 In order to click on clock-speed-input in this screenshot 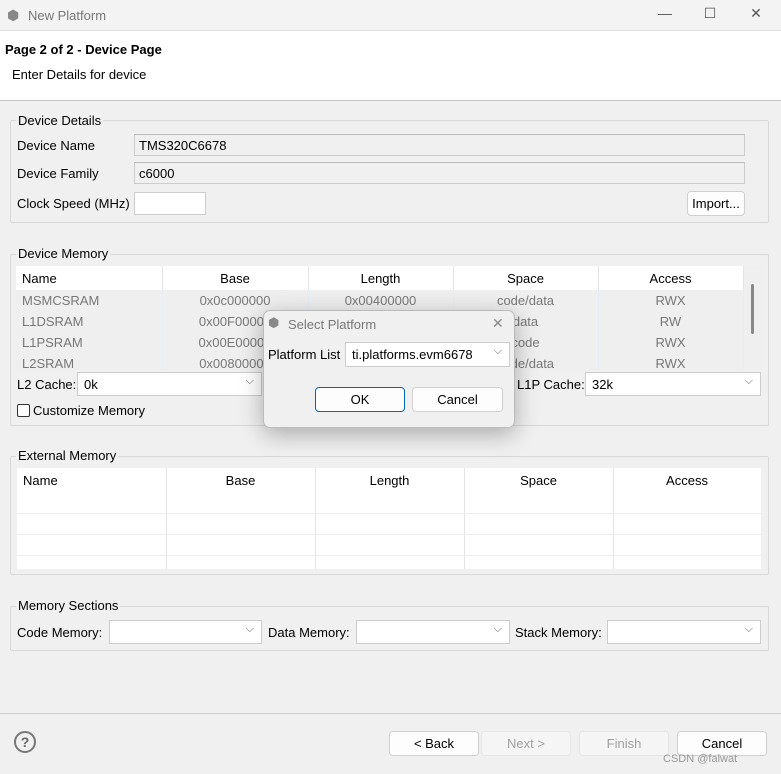, I will do `click(170, 203)`.